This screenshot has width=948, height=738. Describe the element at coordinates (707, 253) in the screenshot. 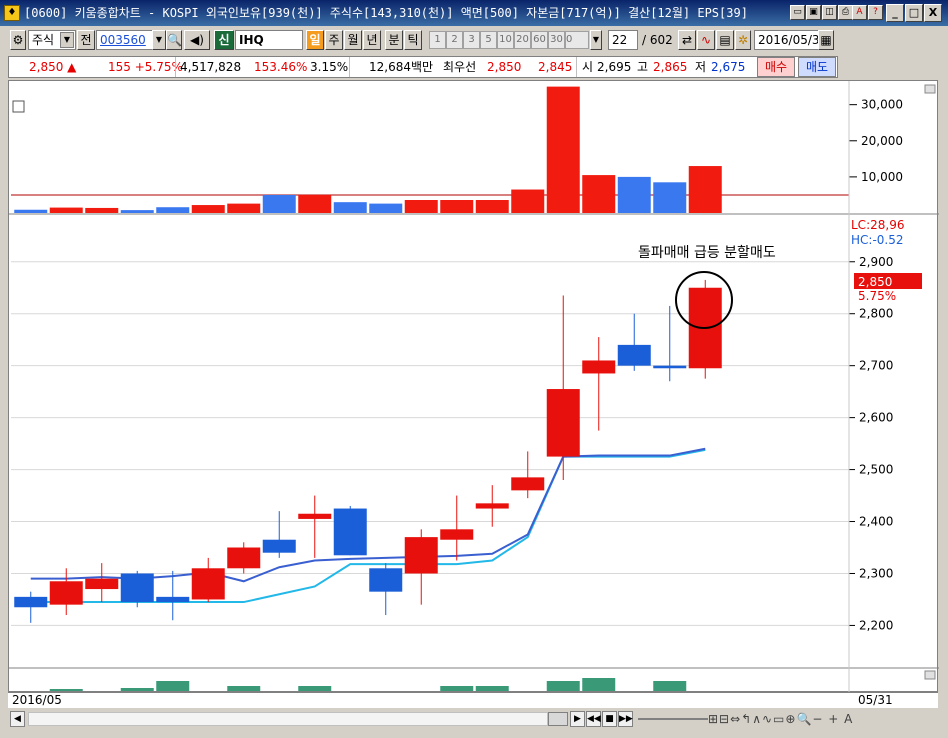

I see `annotation-text: 돌파매매 급등 분할매도` at that location.